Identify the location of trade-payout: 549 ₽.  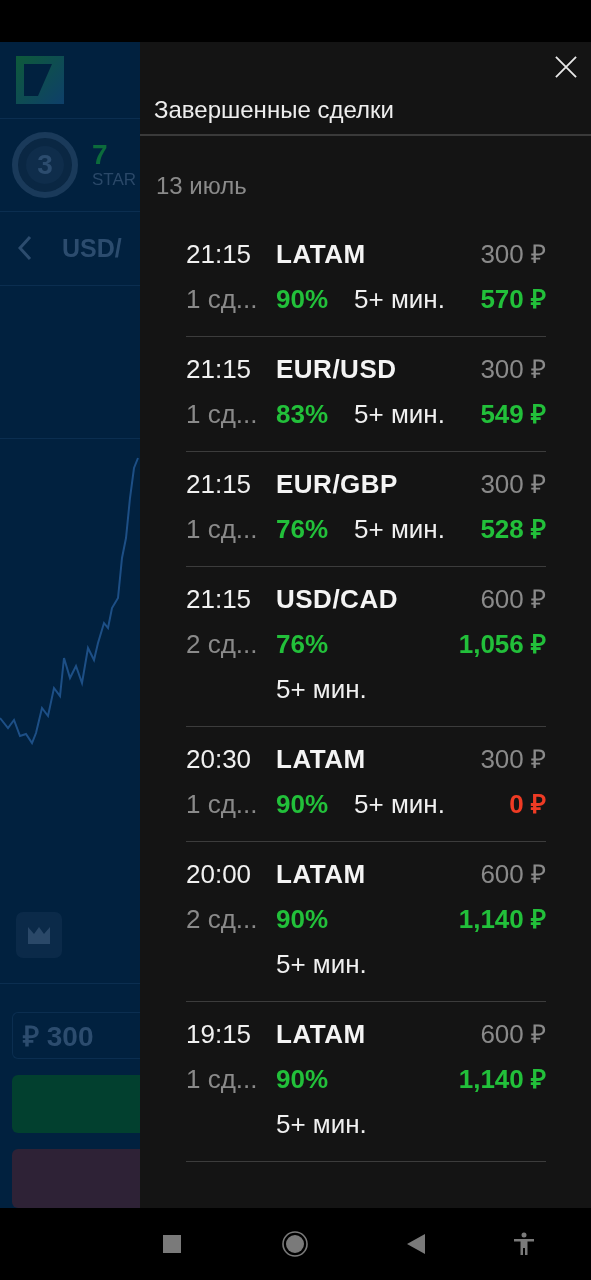
(513, 414).